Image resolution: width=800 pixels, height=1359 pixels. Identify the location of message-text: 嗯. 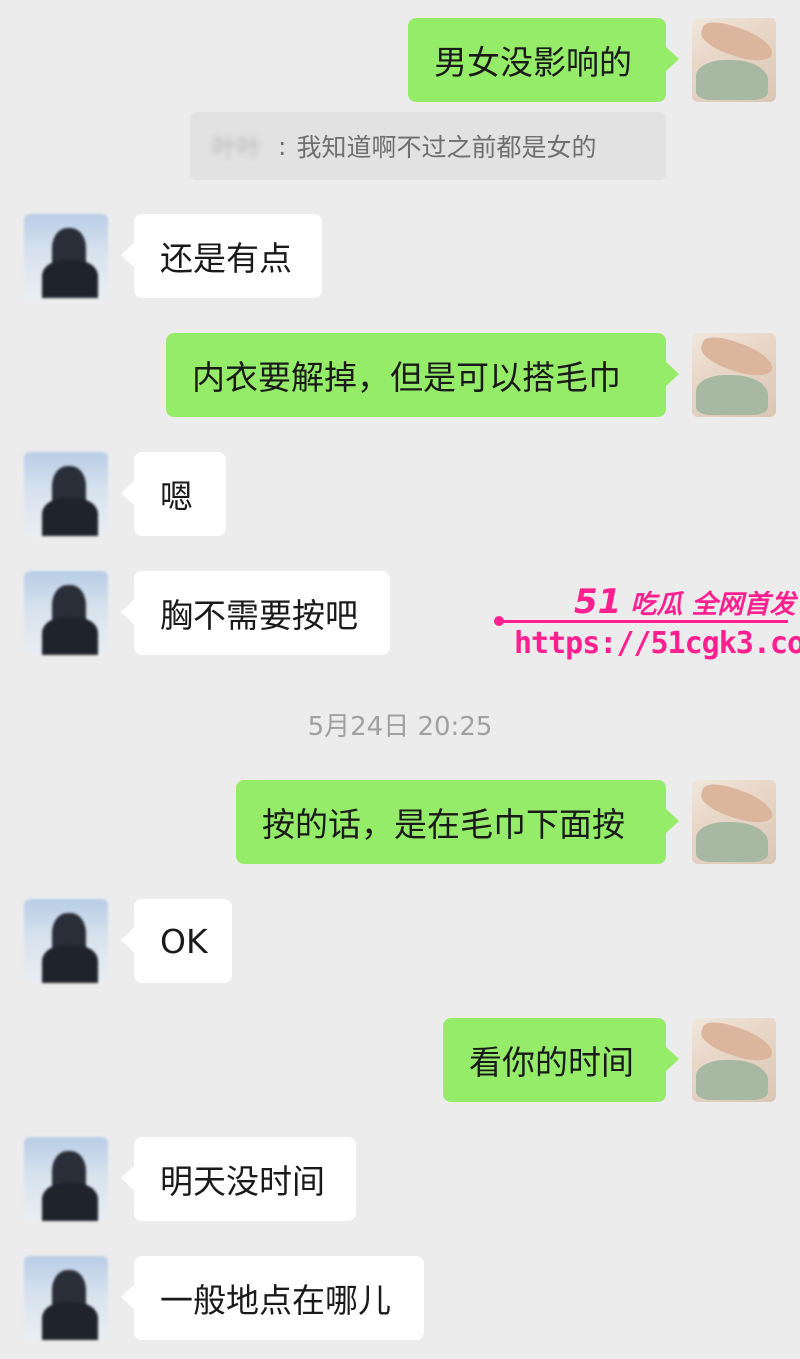
(176, 496).